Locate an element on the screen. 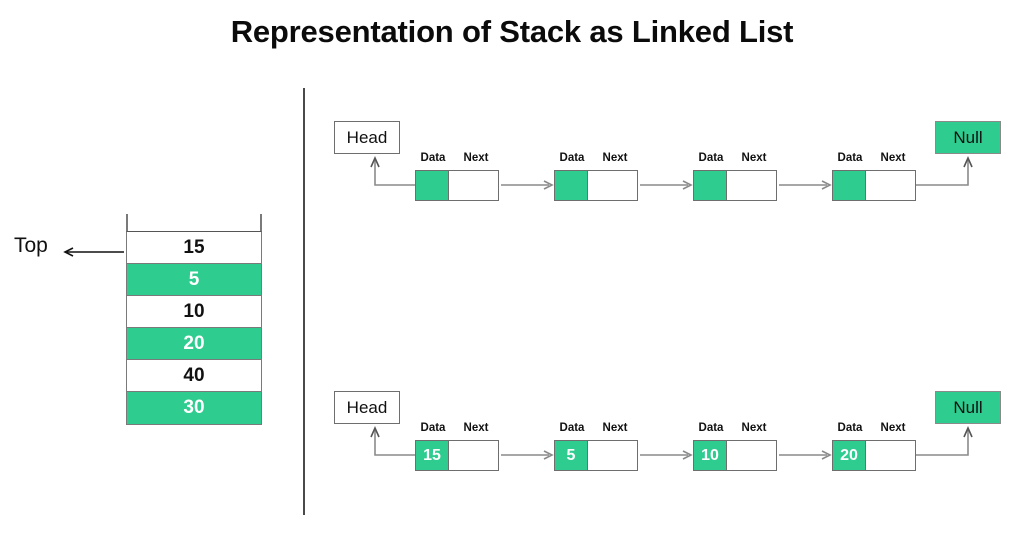 The width and height of the screenshot is (1024, 535). node-data-cell: 10 is located at coordinates (710, 455).